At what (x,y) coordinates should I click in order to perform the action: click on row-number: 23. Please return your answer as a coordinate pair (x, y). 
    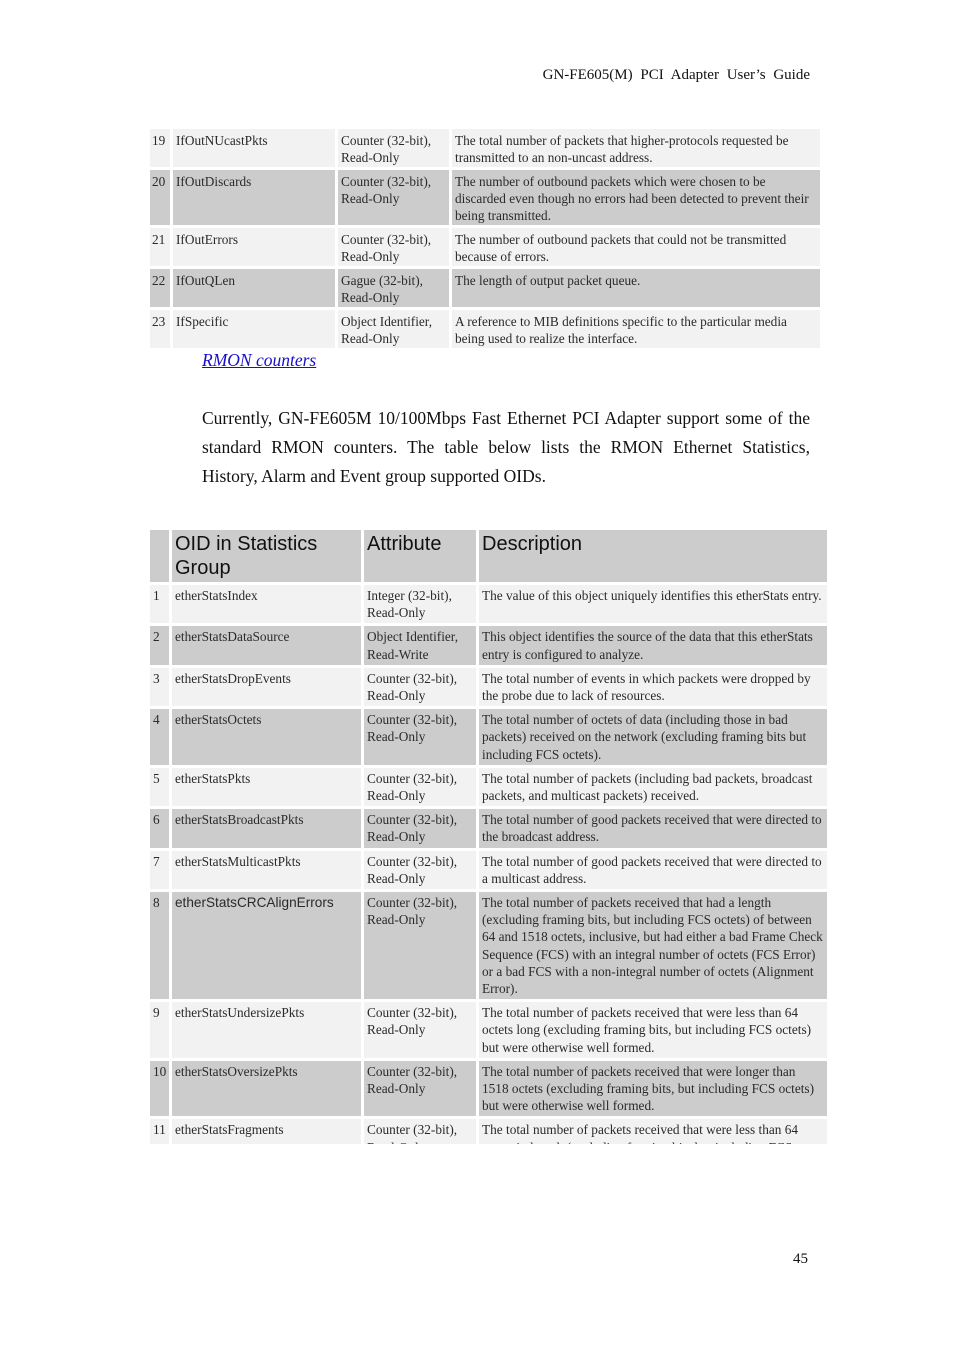
    Looking at the image, I should click on (160, 329).